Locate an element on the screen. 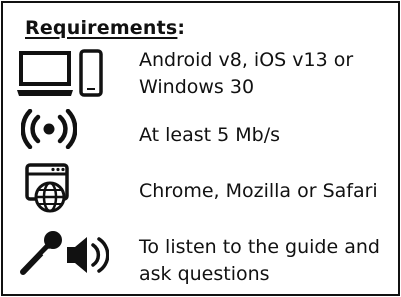 The width and height of the screenshot is (401, 297). devices-icon is located at coordinates (62, 73).